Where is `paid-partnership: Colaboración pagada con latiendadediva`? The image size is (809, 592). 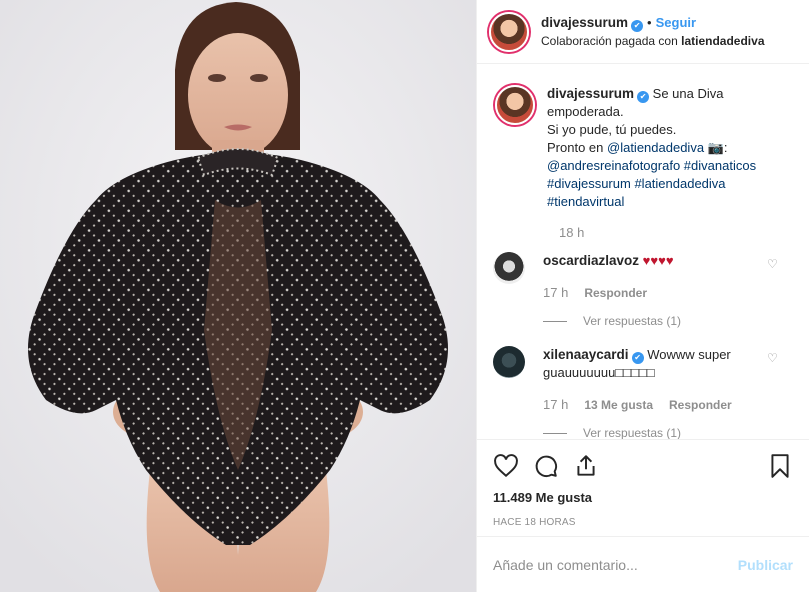 paid-partnership: Colaboración pagada con latiendadediva is located at coordinates (653, 41).